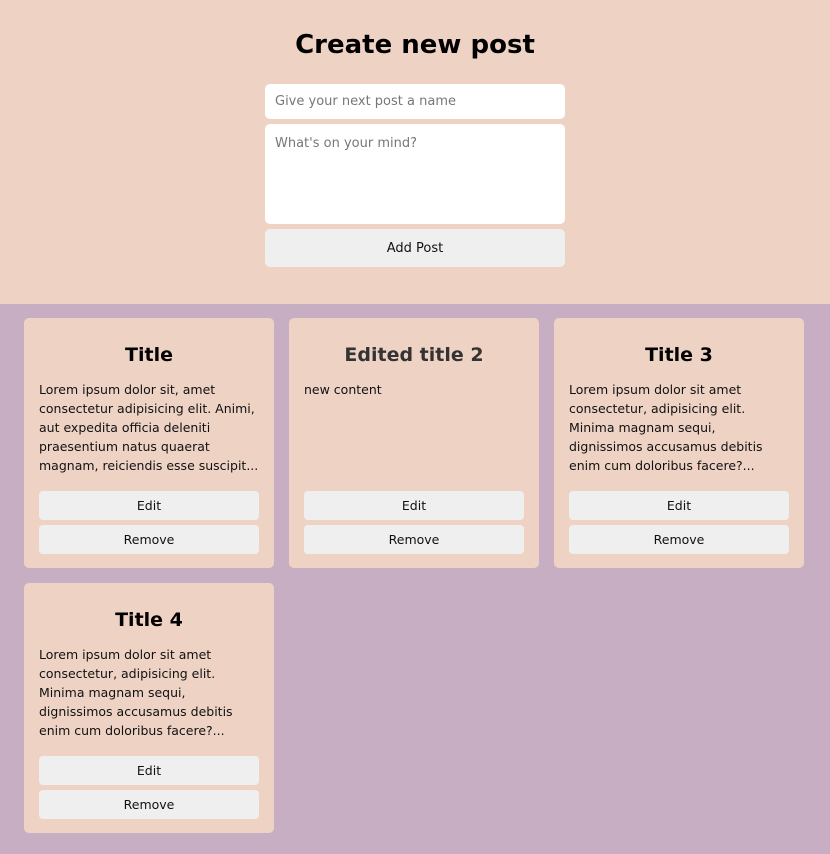 The width and height of the screenshot is (830, 854). Describe the element at coordinates (679, 355) in the screenshot. I see `post-title: Title 3` at that location.